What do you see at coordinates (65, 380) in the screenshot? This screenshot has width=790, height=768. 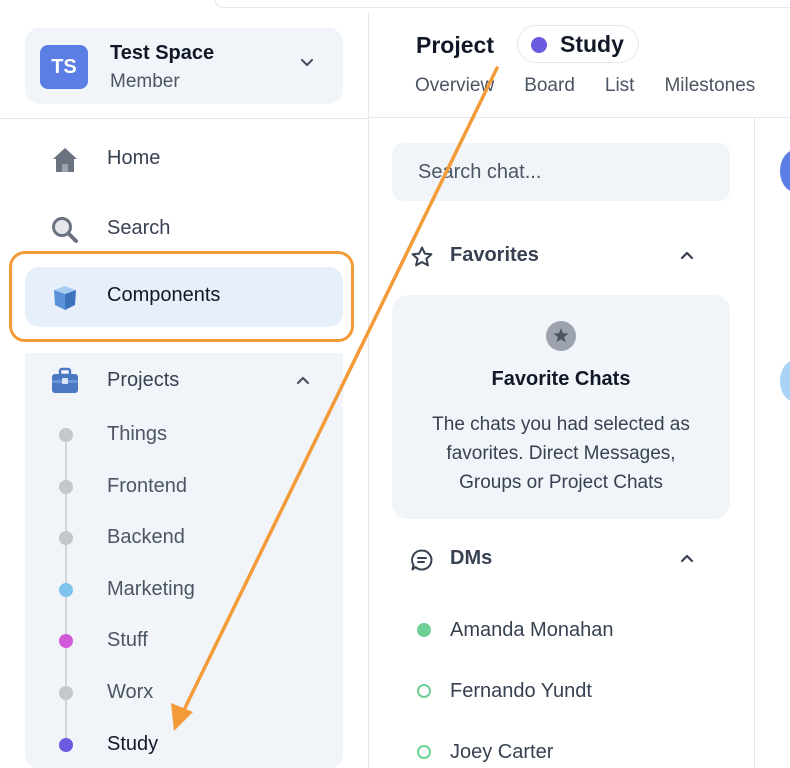 I see `briefcase-icon` at bounding box center [65, 380].